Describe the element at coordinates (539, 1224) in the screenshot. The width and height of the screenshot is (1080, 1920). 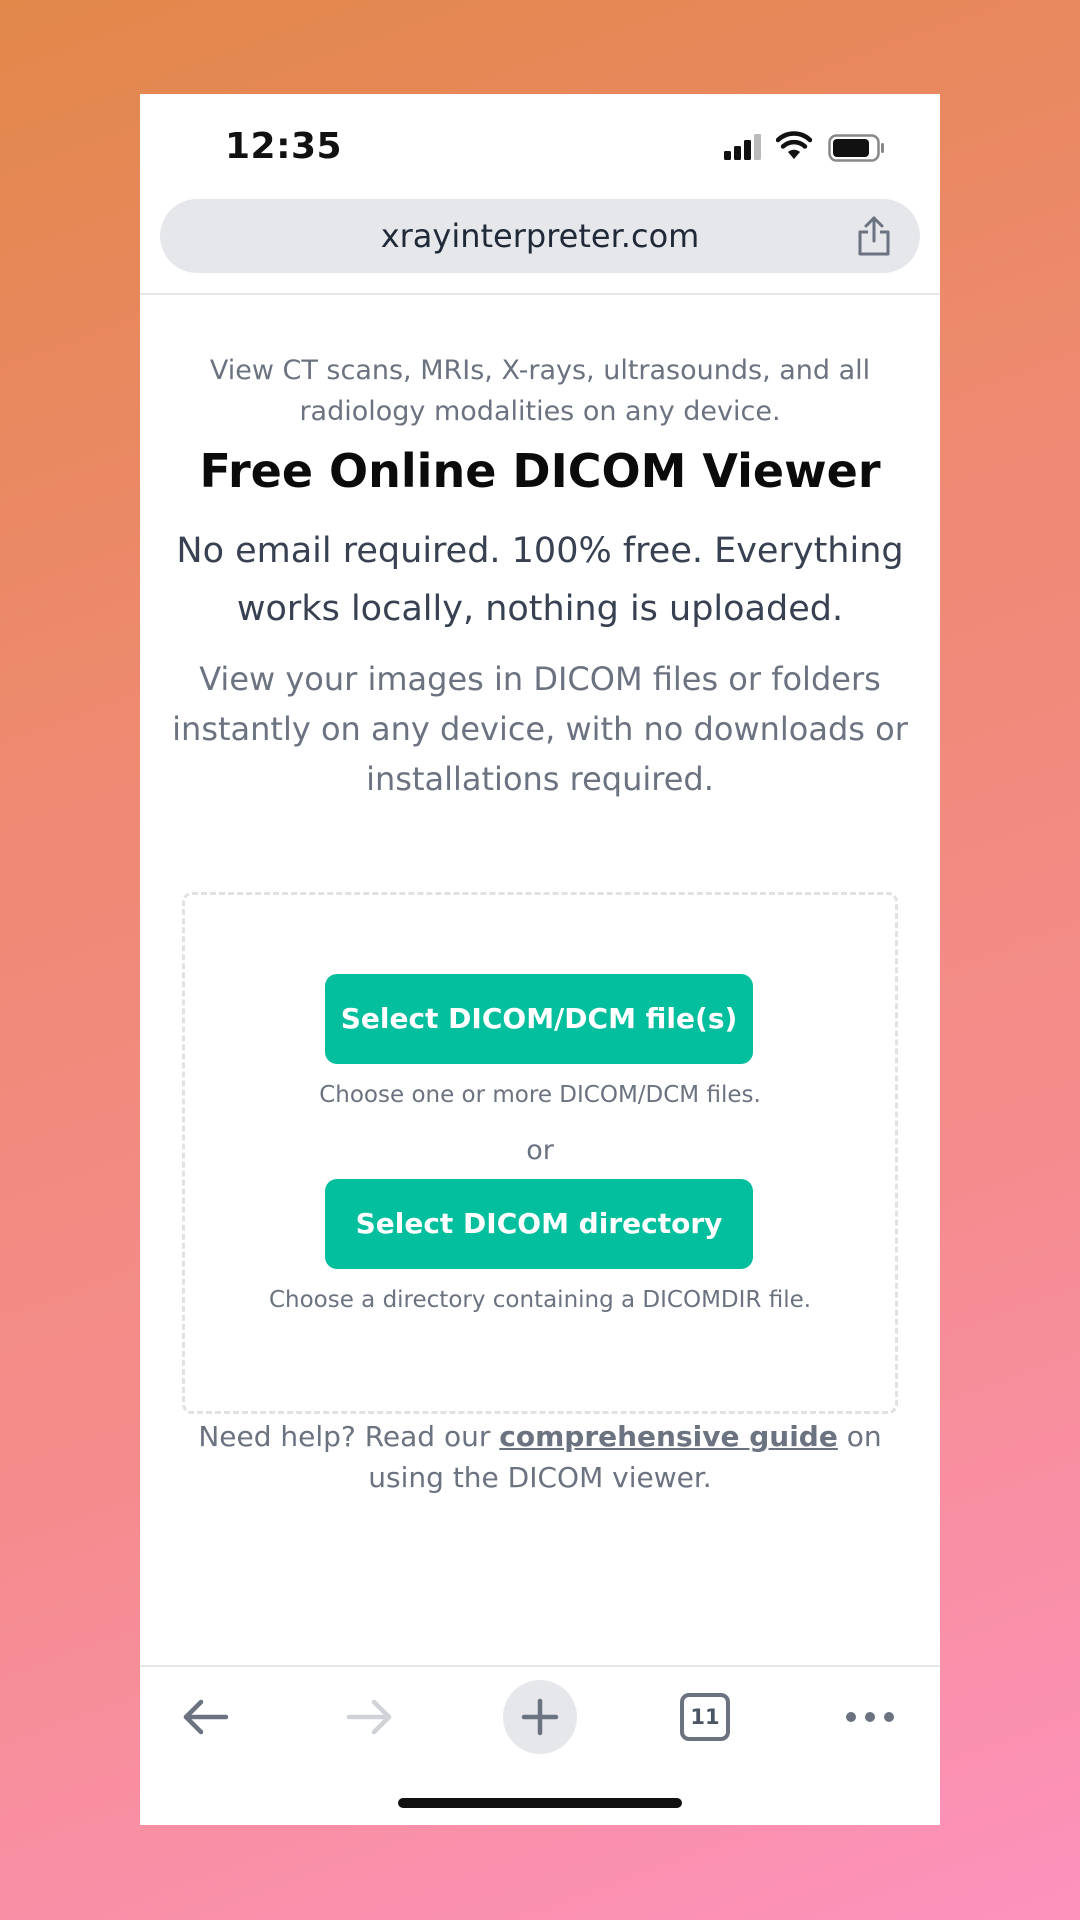
I see `select-directory-button: Select DICOM directory` at that location.